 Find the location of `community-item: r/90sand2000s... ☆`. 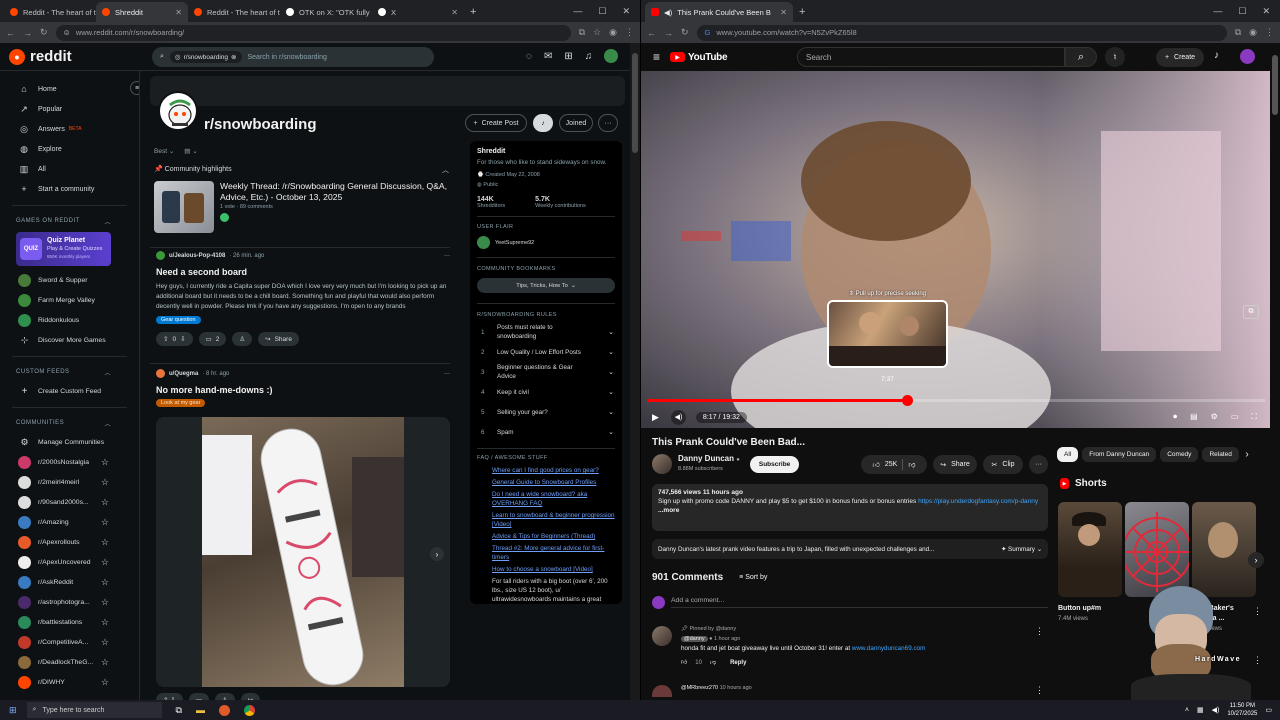

community-item: r/90sand2000s... ☆ is located at coordinates (69, 502).